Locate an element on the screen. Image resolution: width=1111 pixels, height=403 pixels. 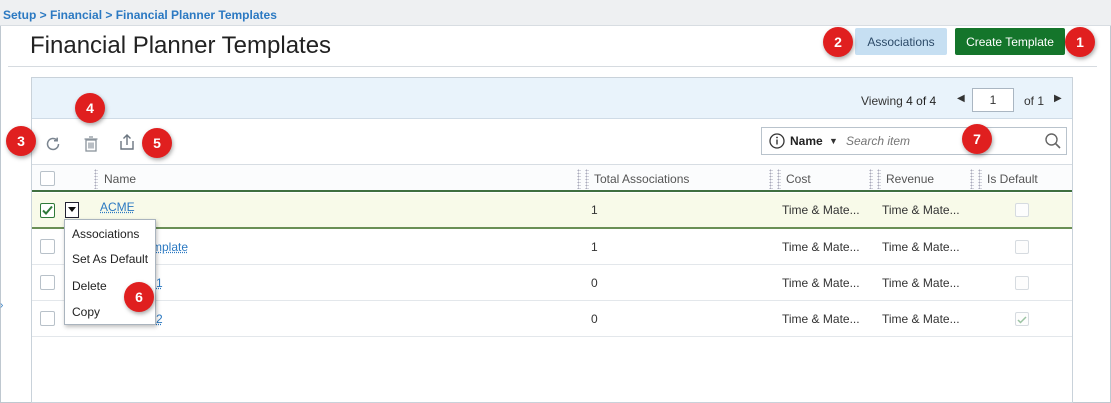
callout-badge: 3 is located at coordinates (21, 141).